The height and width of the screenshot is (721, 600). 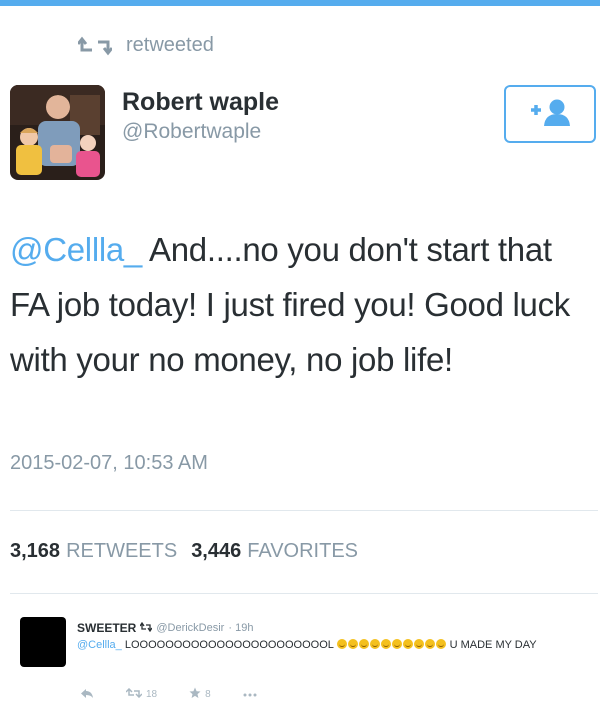 I want to click on reply-avatar, so click(x=43, y=642).